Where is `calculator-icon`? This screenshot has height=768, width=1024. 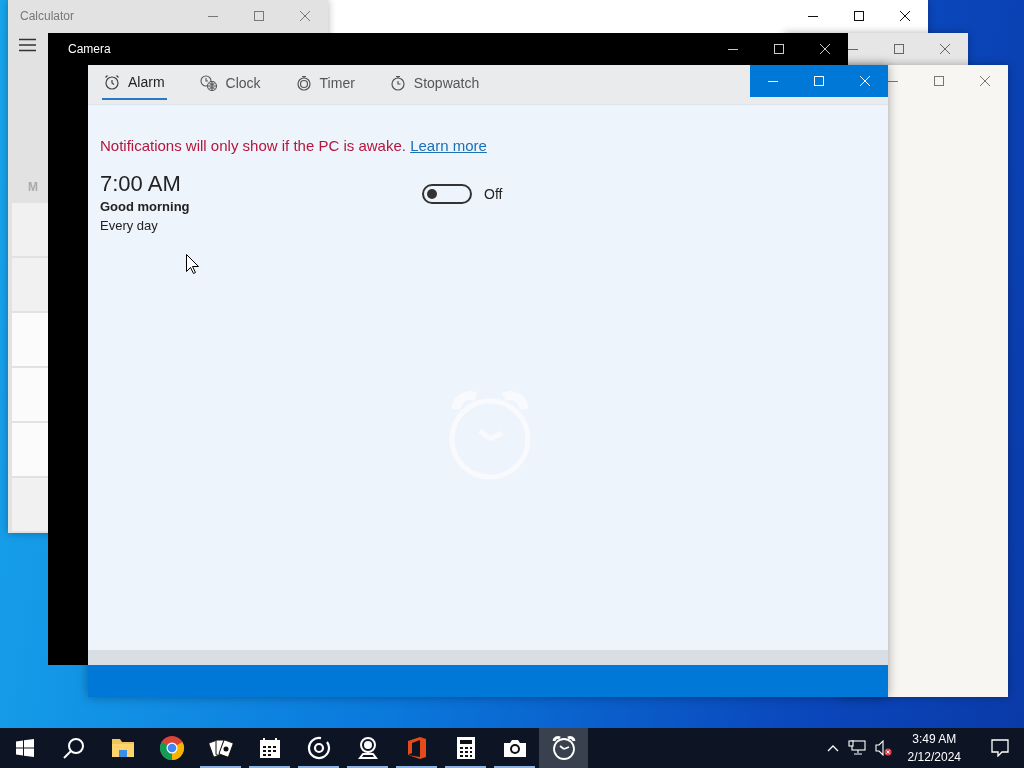 calculator-icon is located at coordinates (465, 748).